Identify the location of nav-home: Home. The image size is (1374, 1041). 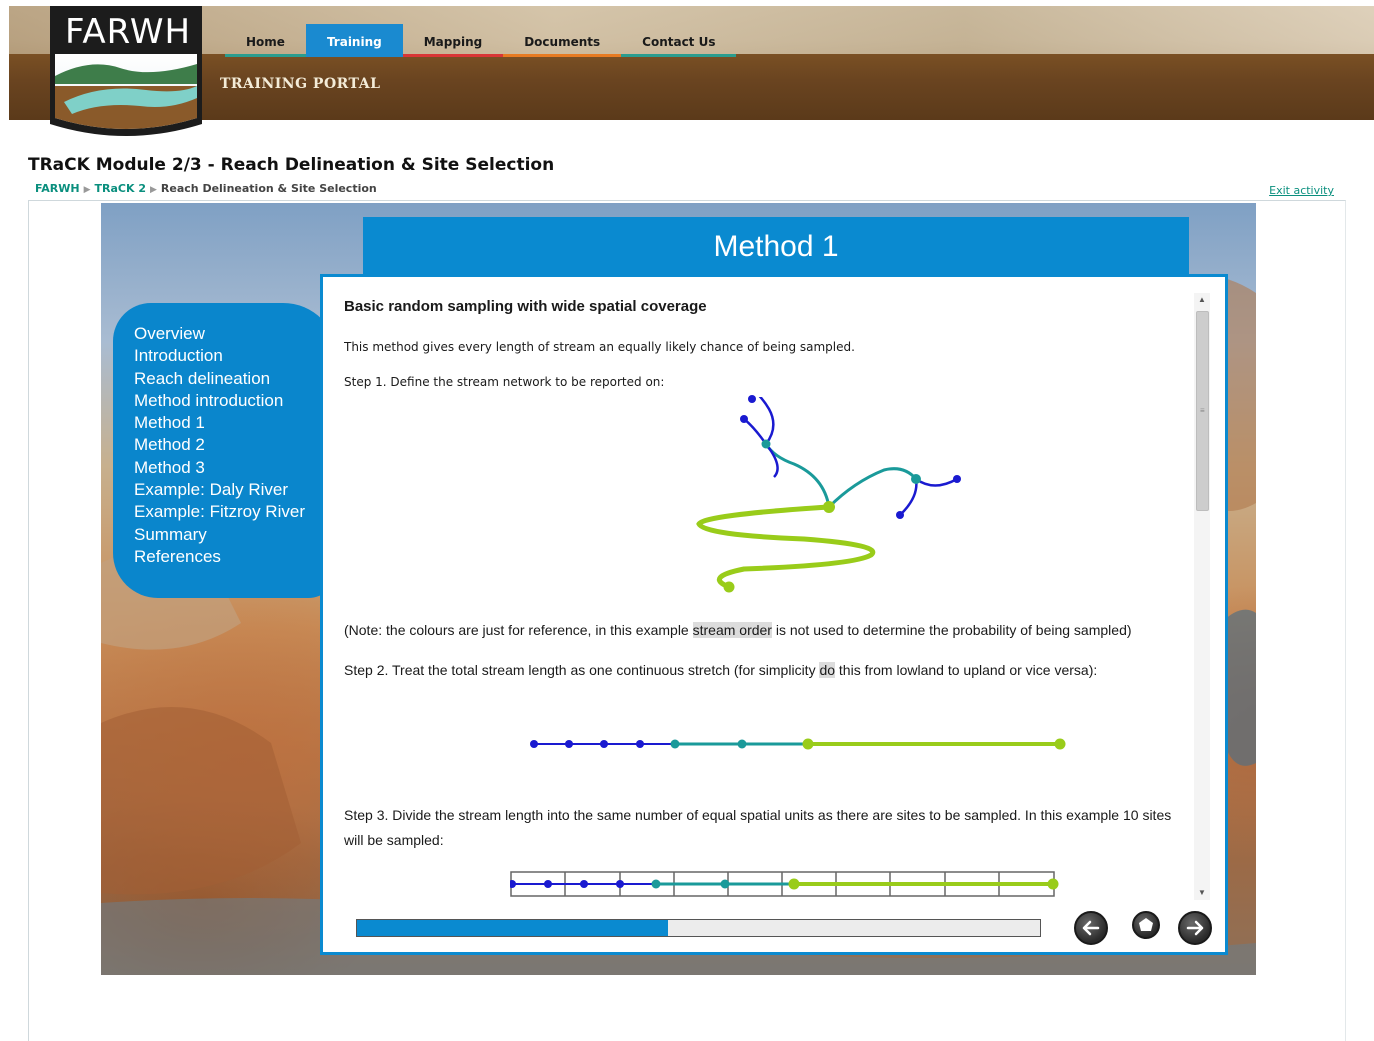
(265, 40).